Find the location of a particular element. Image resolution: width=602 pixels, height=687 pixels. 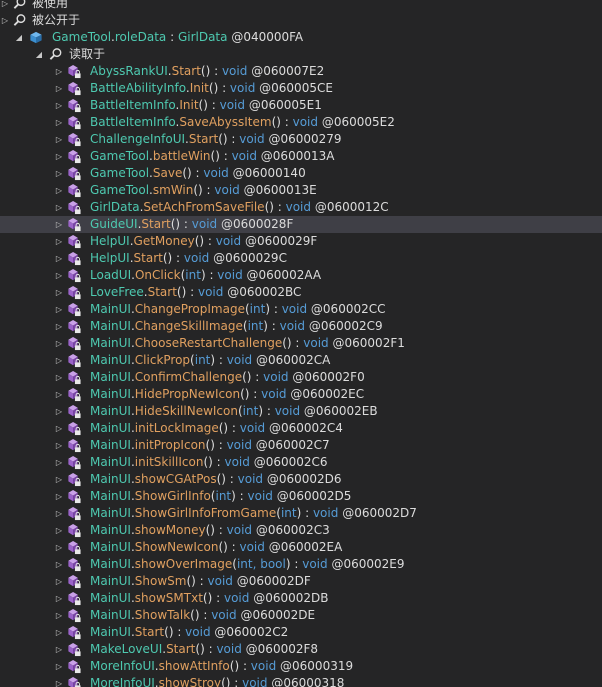

method-row: ▷ LoadUI.OnClick(int) : void @060002AA is located at coordinates (301, 275).